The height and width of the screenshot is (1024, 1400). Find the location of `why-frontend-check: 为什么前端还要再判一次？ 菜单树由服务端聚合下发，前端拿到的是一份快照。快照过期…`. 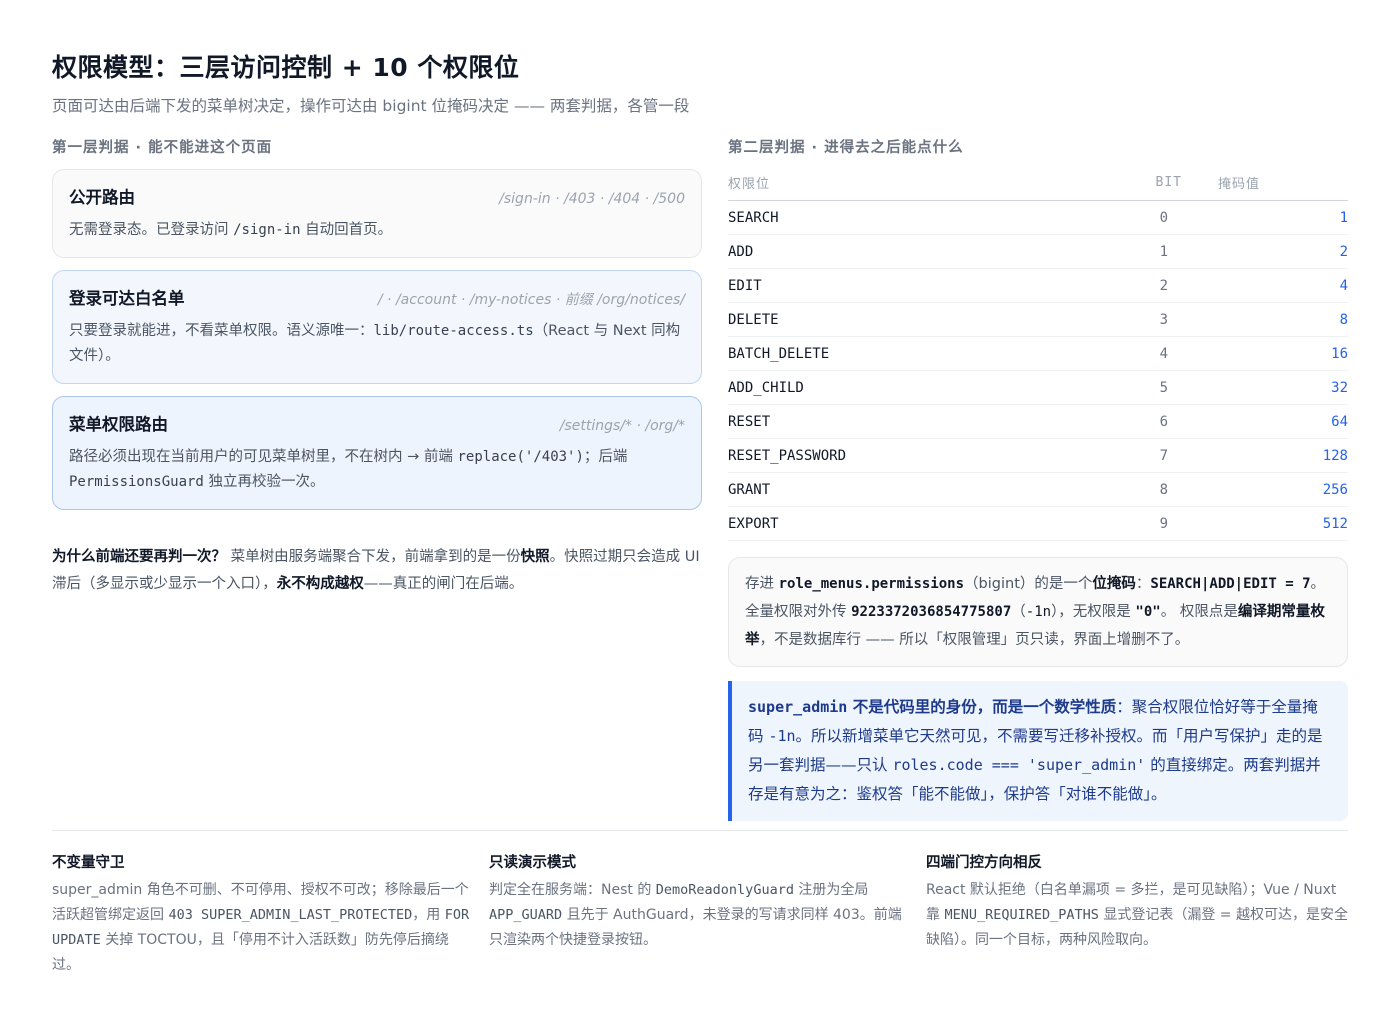

why-frontend-check: 为什么前端还要再判一次？ 菜单树由服务端聚合下发，前端拿到的是一份快照。快照过期… is located at coordinates (376, 570).